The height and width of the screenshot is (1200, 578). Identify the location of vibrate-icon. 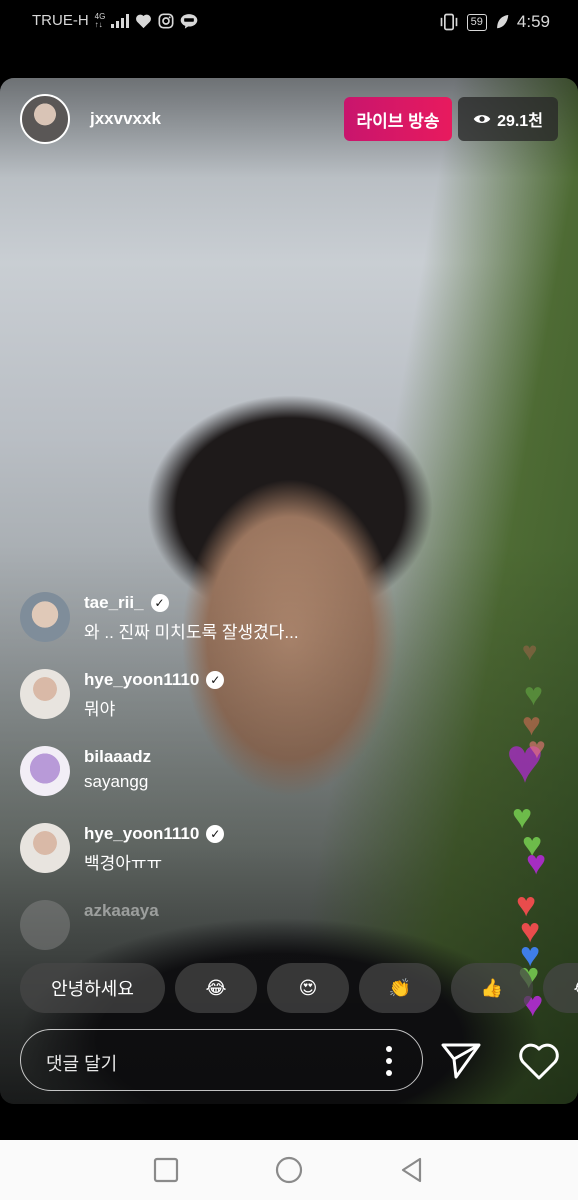
(448, 22).